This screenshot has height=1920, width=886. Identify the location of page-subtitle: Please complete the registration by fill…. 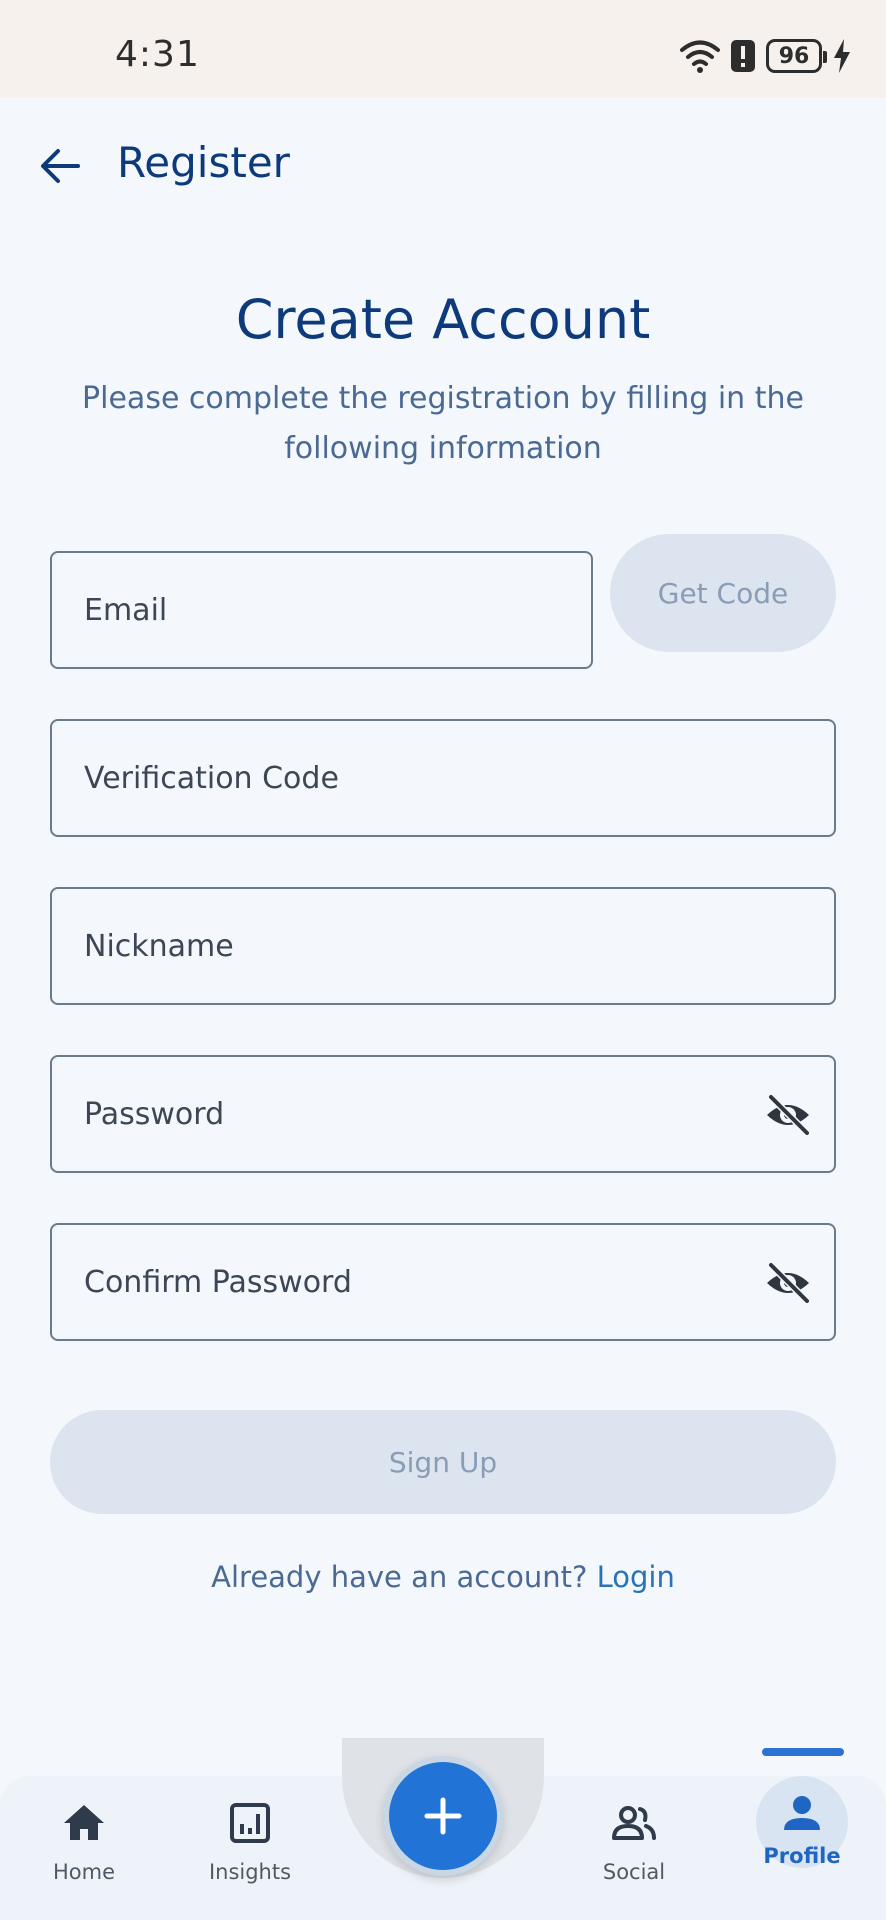
(443, 423).